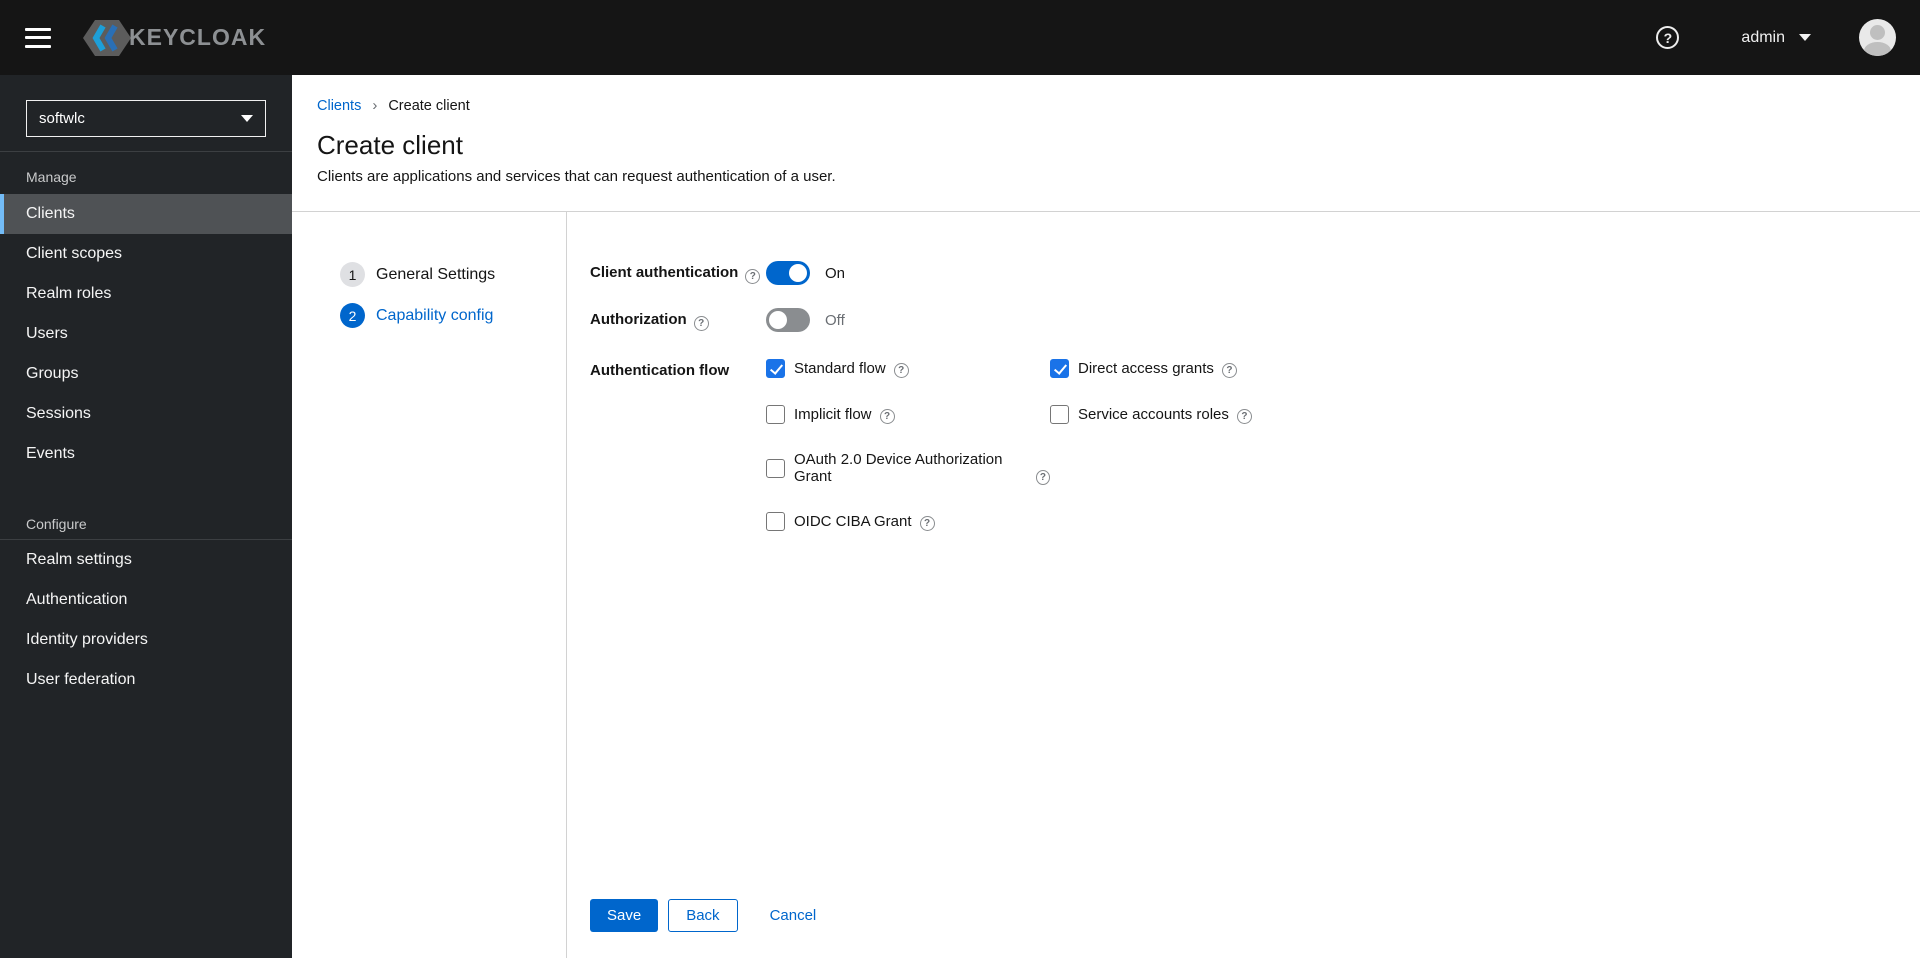  Describe the element at coordinates (960, 37) in the screenshot. I see `masthead: KEYCLOAK ? admin` at that location.